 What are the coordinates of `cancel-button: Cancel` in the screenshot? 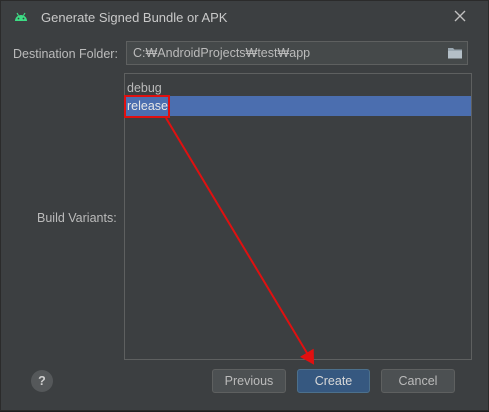 It's located at (418, 381).